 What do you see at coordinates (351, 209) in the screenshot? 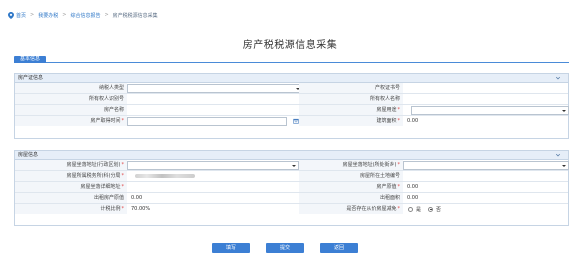
I see `exemption-label: 是否存在从价房屋减免*` at bounding box center [351, 209].